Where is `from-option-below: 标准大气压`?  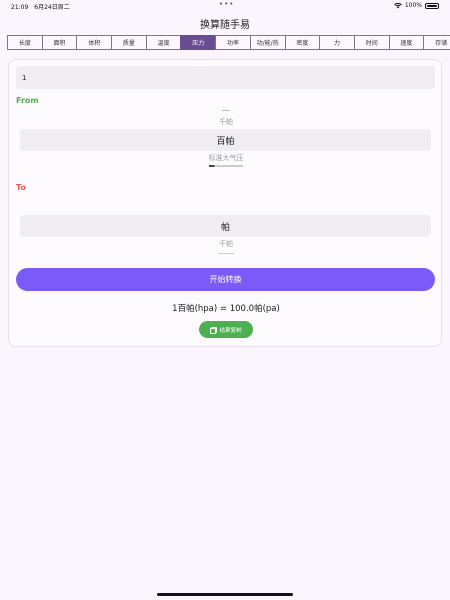
from-option-below: 标准大气压 is located at coordinates (226, 158).